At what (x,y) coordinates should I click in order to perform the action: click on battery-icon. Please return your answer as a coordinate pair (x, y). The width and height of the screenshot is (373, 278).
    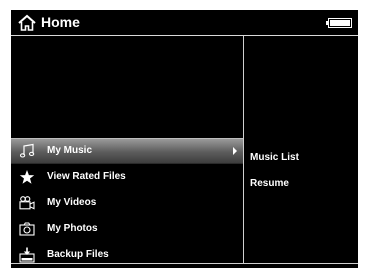
    Looking at the image, I should click on (339, 23).